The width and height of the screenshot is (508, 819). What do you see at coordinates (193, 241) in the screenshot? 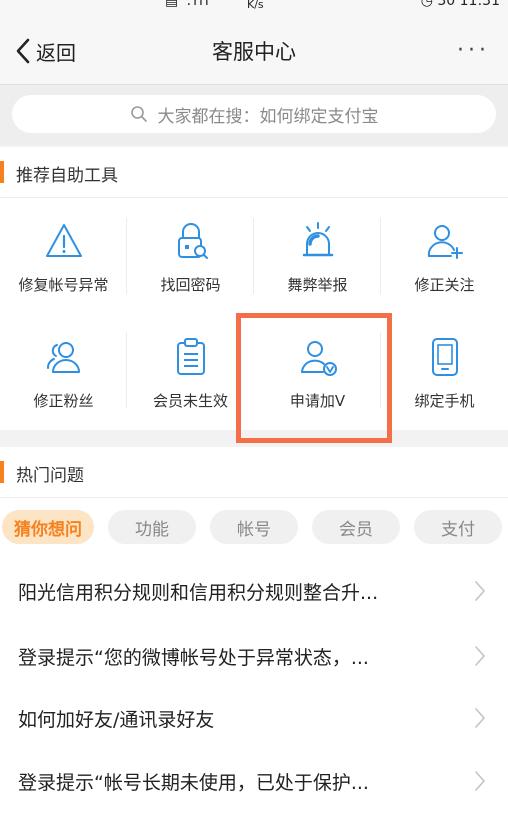
I see `lock-icon` at bounding box center [193, 241].